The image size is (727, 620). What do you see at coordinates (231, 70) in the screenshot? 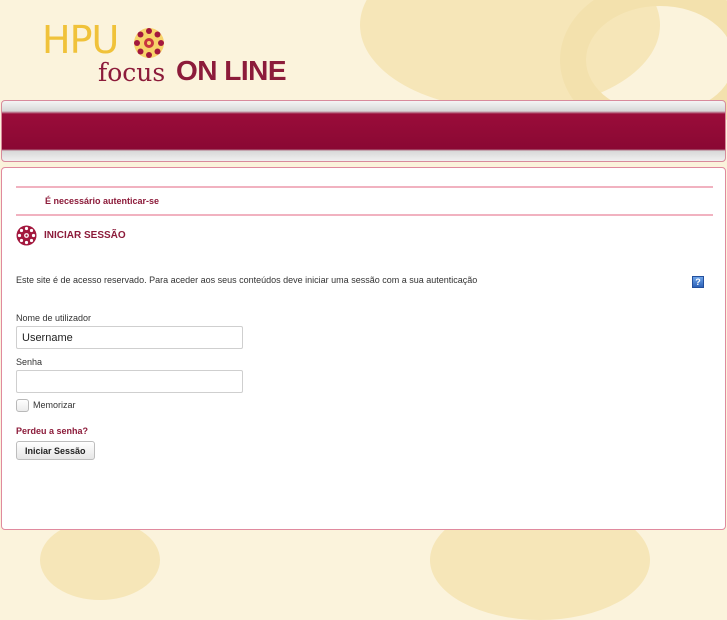
I see `logo-online-text: ON LINE` at bounding box center [231, 70].